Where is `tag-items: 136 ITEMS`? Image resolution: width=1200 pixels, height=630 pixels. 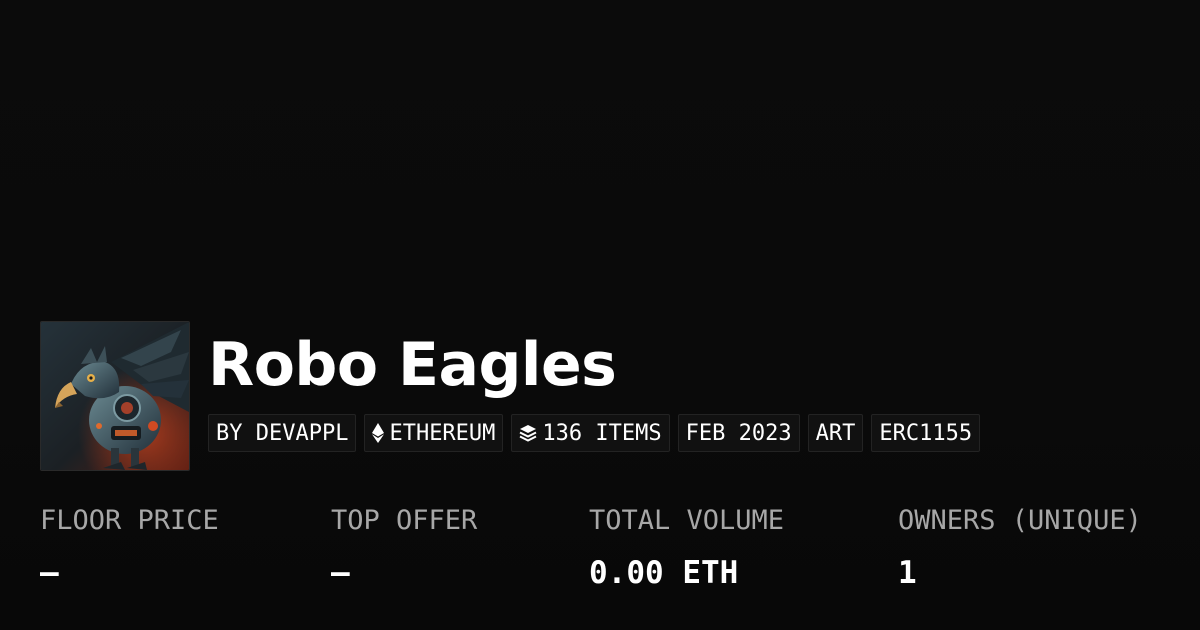
tag-items: 136 ITEMS is located at coordinates (590, 433).